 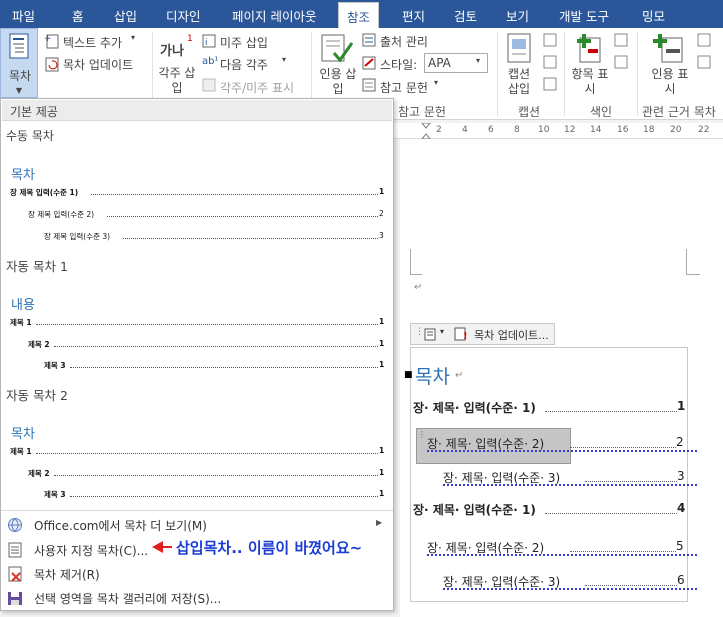 I want to click on indent-marker-icon, so click(x=426, y=131).